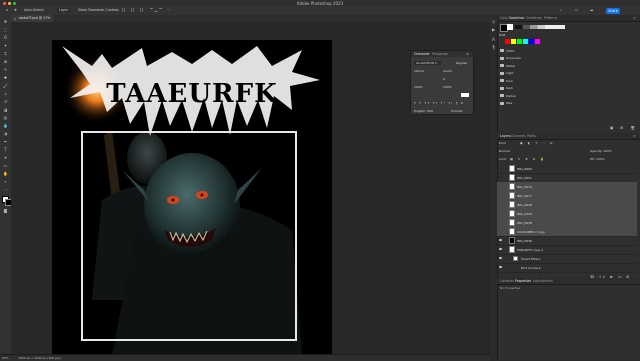 Image resolution: width=640 pixels, height=361 pixels. I want to click on swatch-blue, so click(531, 41).